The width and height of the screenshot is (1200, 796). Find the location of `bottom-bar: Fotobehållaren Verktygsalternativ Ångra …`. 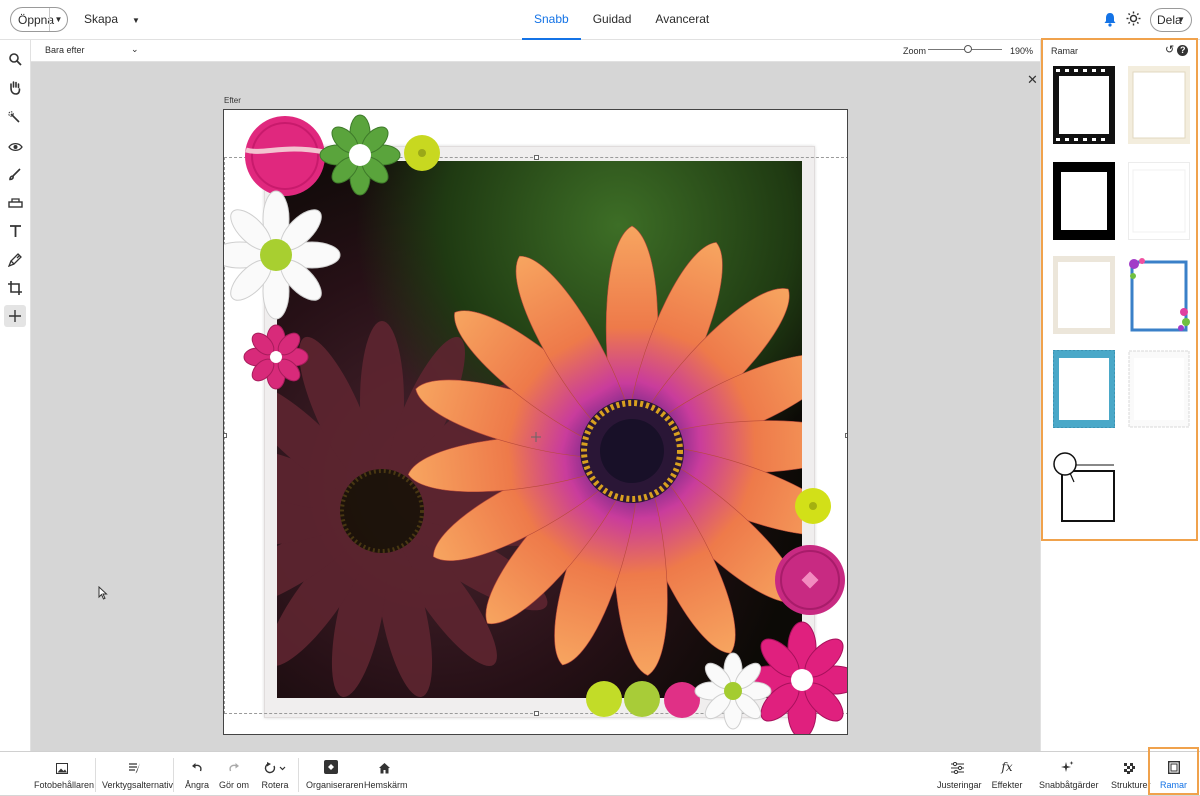

bottom-bar: Fotobehållaren Verktygsalternativ Ångra … is located at coordinates (600, 771).